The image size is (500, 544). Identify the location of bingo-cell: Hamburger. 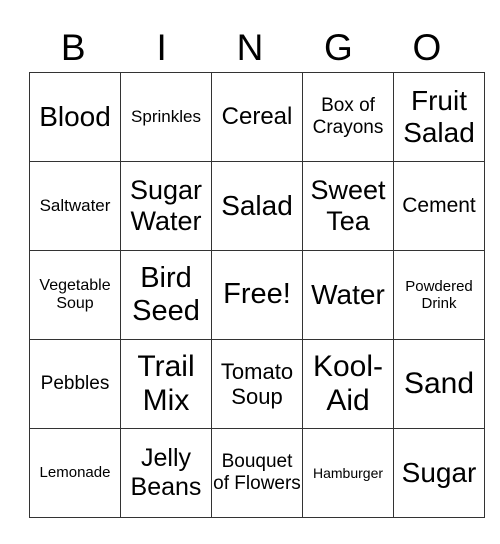
(348, 473).